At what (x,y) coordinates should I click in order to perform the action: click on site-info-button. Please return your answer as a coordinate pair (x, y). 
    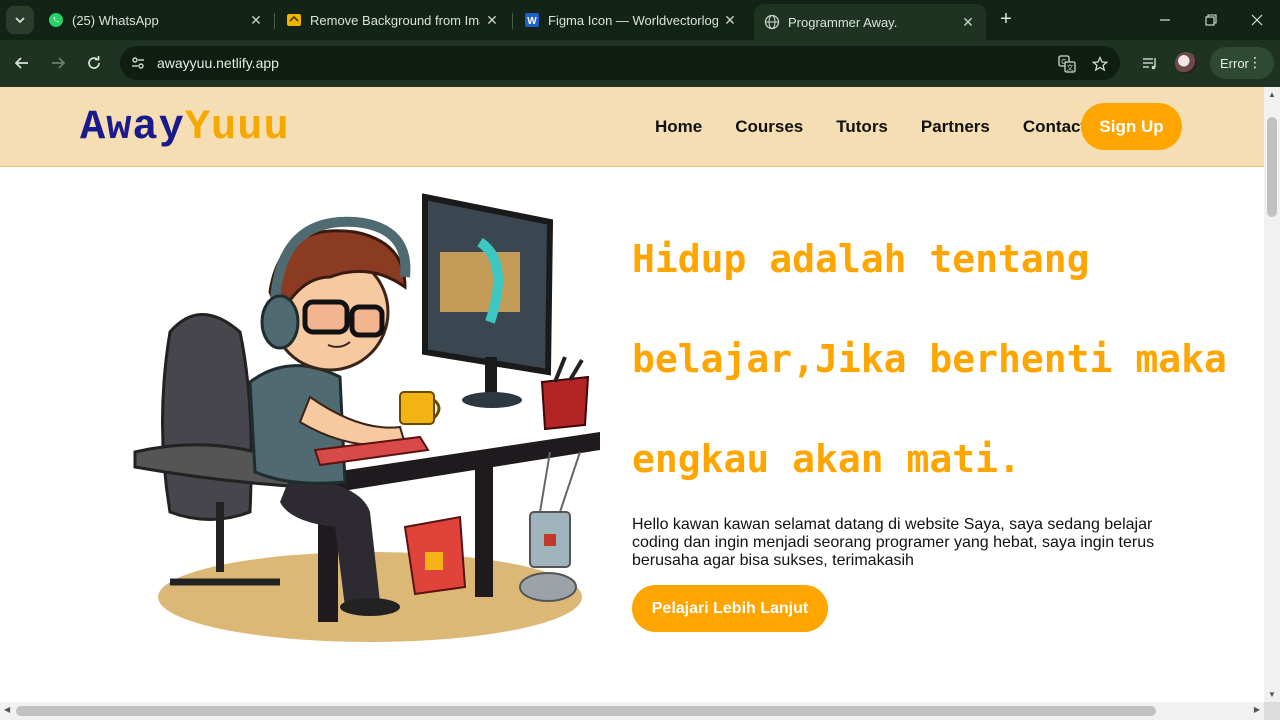
    Looking at the image, I should click on (138, 63).